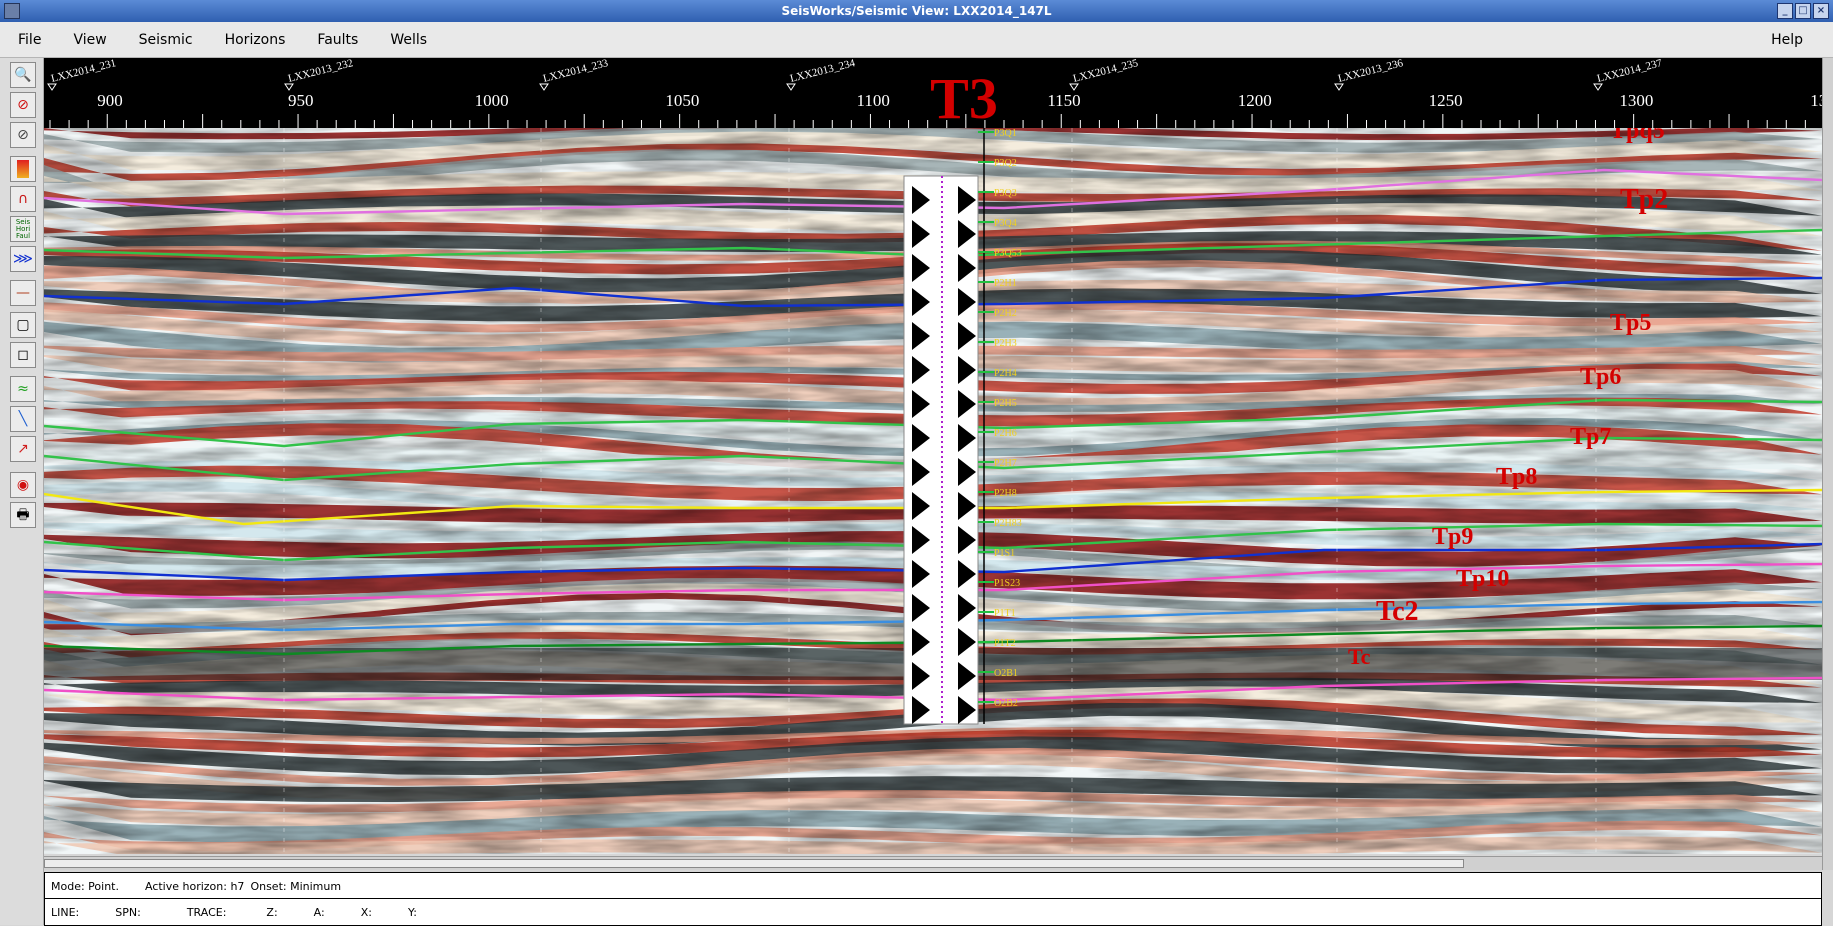  I want to click on status-a: A:, so click(319, 912).